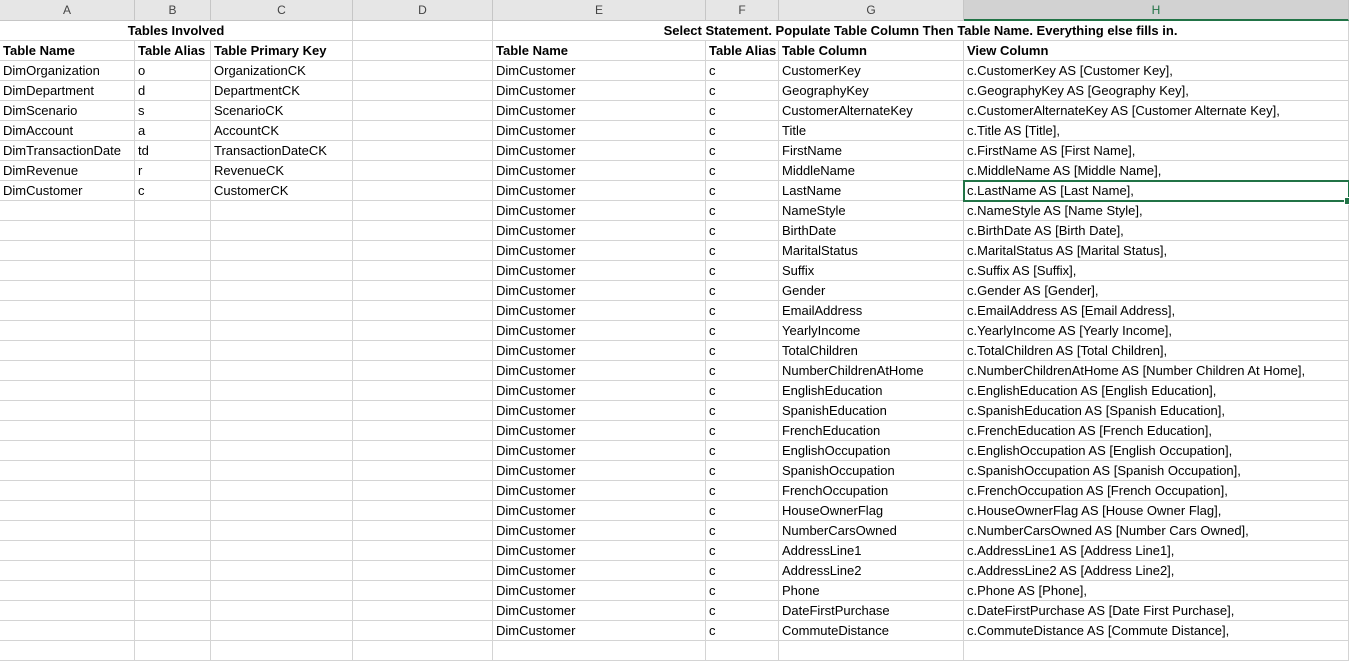  Describe the element at coordinates (67, 171) in the screenshot. I see `table-name-cell: DimRevenue` at that location.